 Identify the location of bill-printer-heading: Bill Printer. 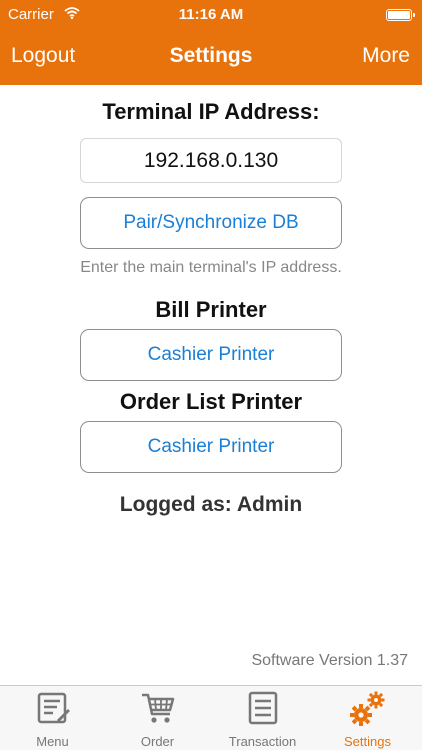
(211, 309).